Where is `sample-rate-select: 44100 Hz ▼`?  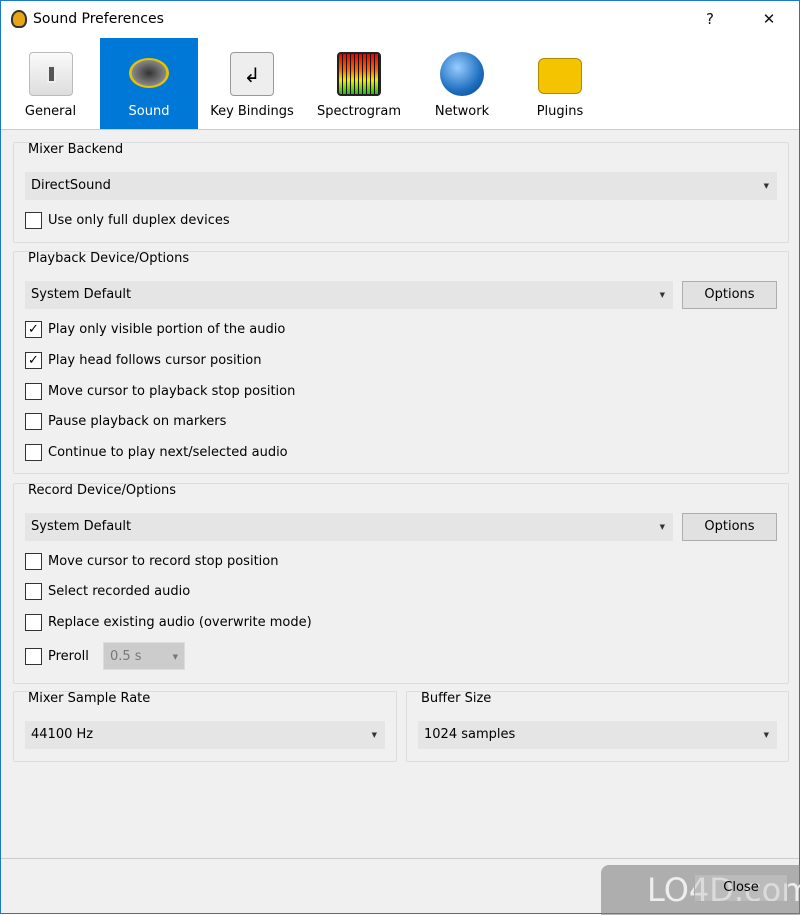
sample-rate-select: 44100 Hz ▼ is located at coordinates (205, 735).